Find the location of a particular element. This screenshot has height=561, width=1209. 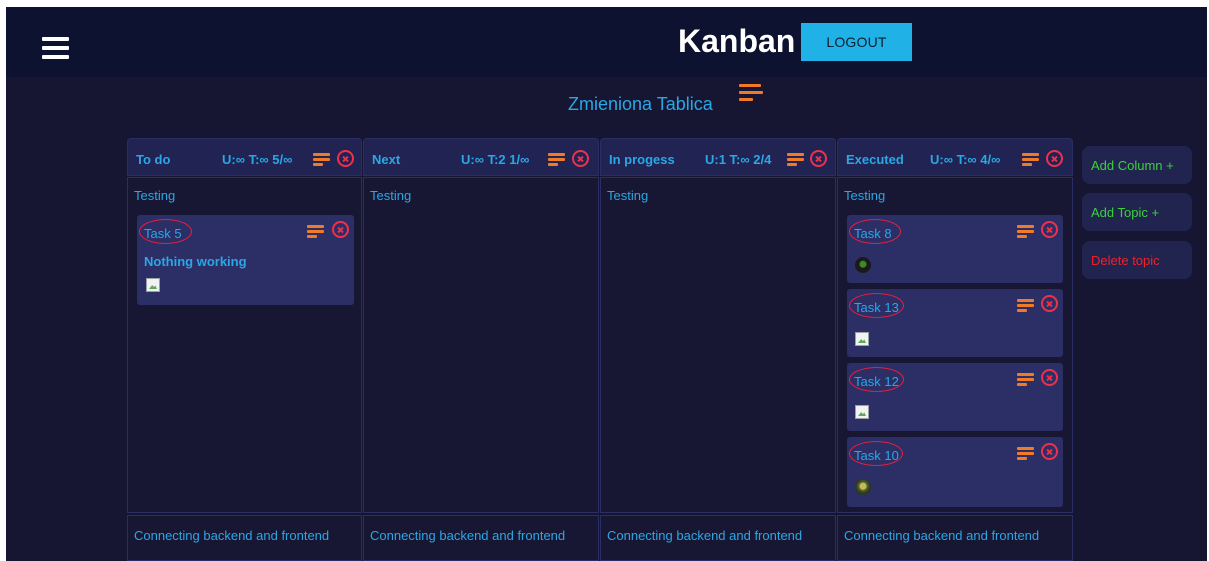

add-topic-button: Add Topic + is located at coordinates (1137, 212).